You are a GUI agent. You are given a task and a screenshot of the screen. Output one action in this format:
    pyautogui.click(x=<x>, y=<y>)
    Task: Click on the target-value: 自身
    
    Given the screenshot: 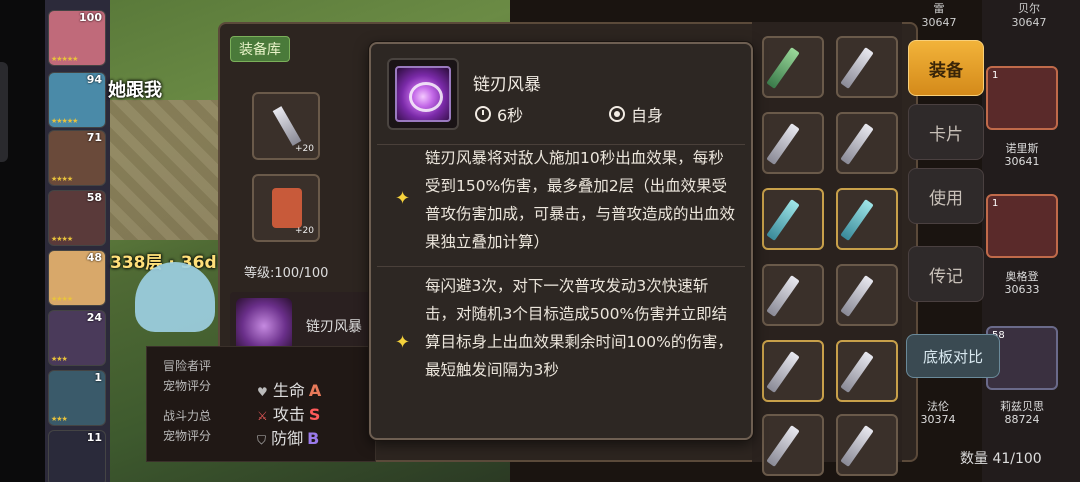 What is the action you would take?
    pyautogui.click(x=647, y=115)
    